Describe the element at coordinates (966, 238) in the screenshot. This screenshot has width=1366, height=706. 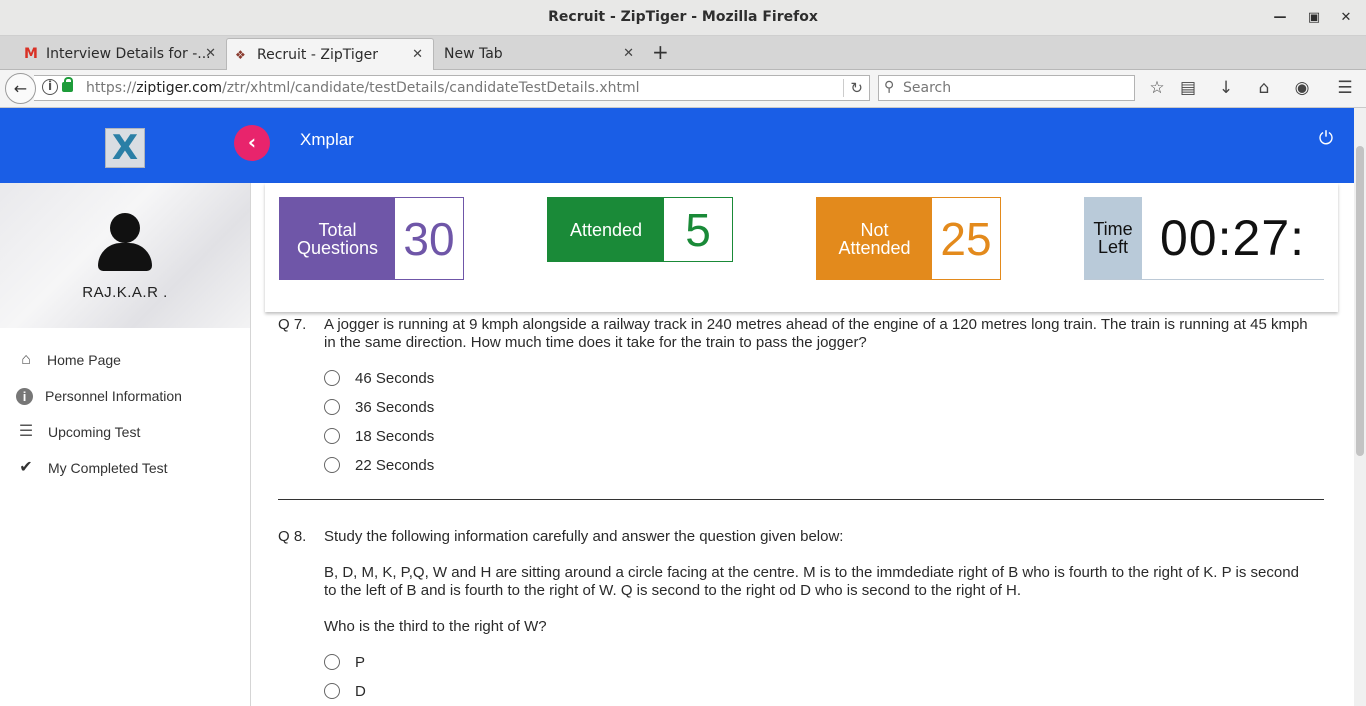
I see `not-attended-value: 25` at that location.